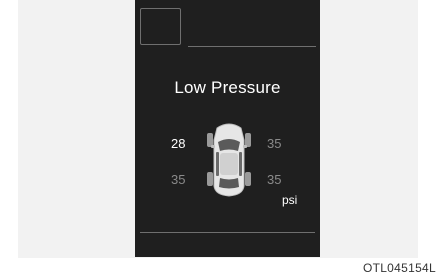 This screenshot has width=438, height=275. Describe the element at coordinates (227, 232) in the screenshot. I see `bottom-divider` at that location.